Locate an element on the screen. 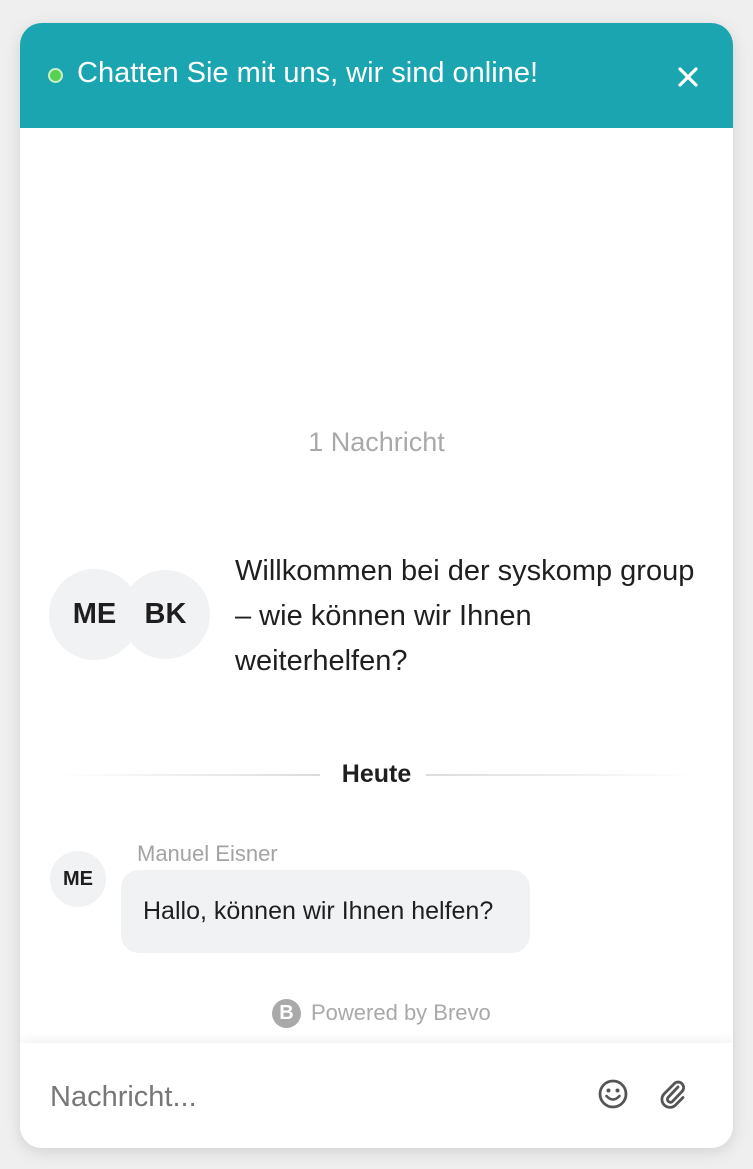 The image size is (753, 1169). message-bubble: Hallo, können wir Ihnen helfen? is located at coordinates (325, 911).